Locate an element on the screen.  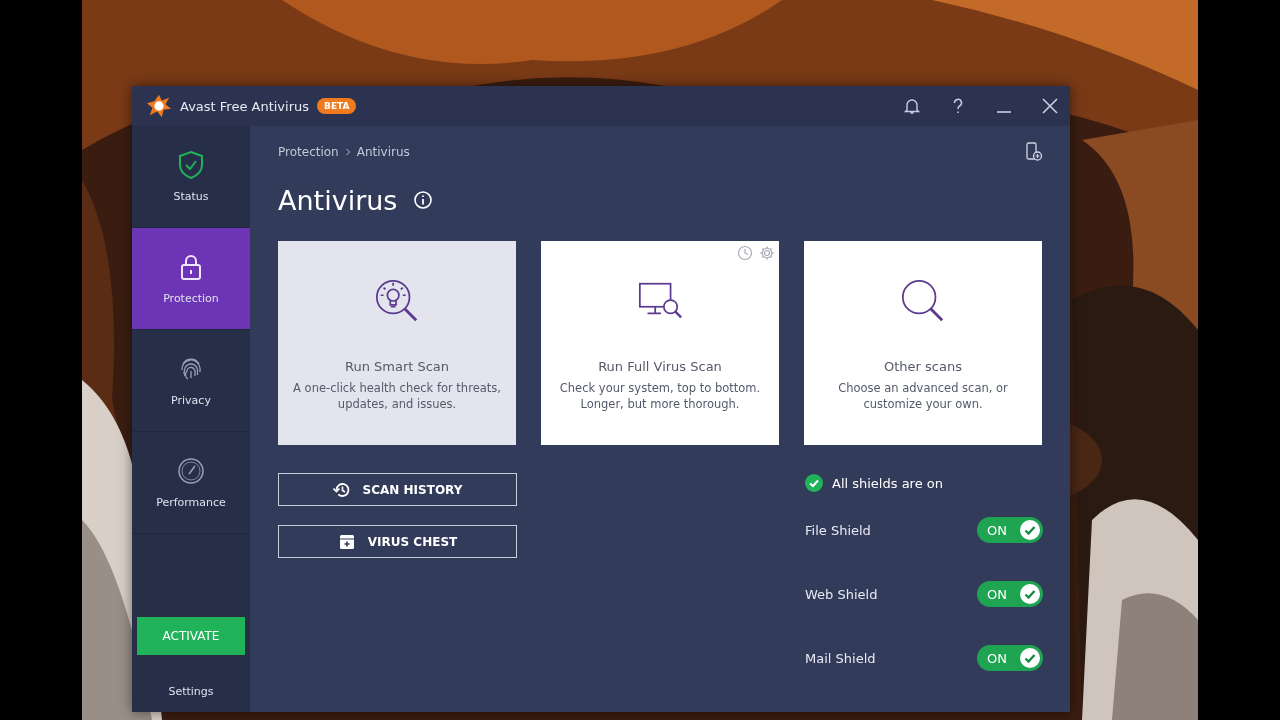
sidebar-item: Performance is located at coordinates (191, 483).